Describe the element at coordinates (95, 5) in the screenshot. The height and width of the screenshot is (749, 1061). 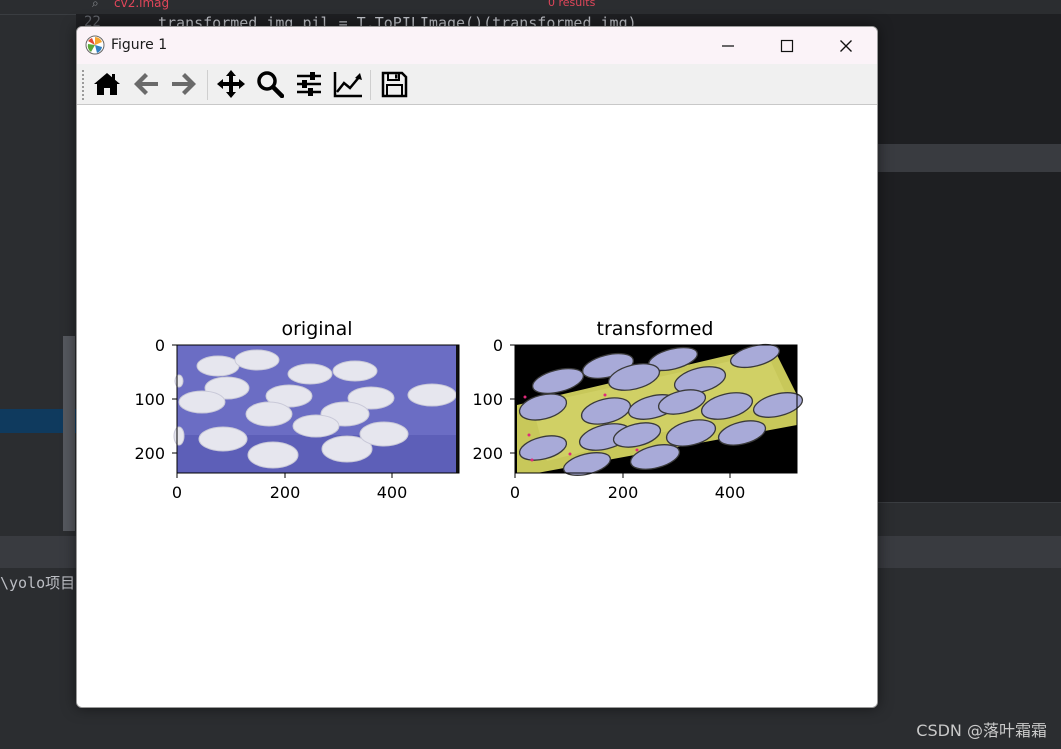
I see `search-icon: ⌕` at that location.